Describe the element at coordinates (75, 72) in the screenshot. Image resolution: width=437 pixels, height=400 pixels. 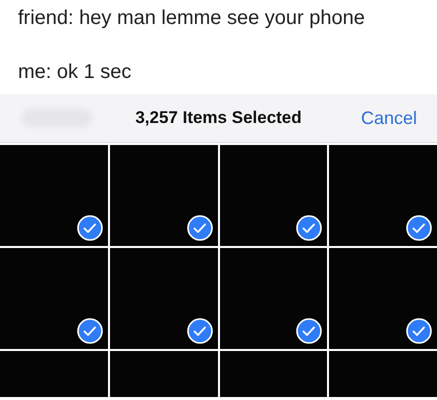
I see `caption-text: me: ok 1 sec` at that location.